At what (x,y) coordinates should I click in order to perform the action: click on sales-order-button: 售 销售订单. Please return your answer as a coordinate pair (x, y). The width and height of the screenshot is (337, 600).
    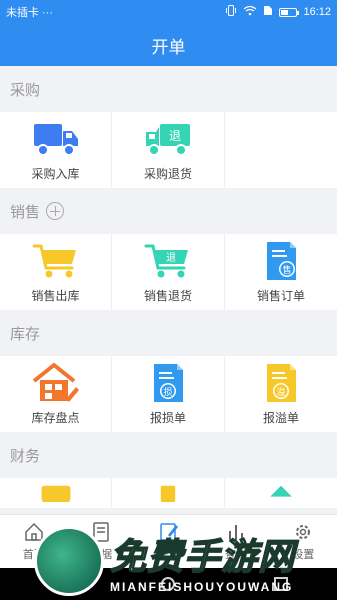
    Looking at the image, I should click on (281, 272).